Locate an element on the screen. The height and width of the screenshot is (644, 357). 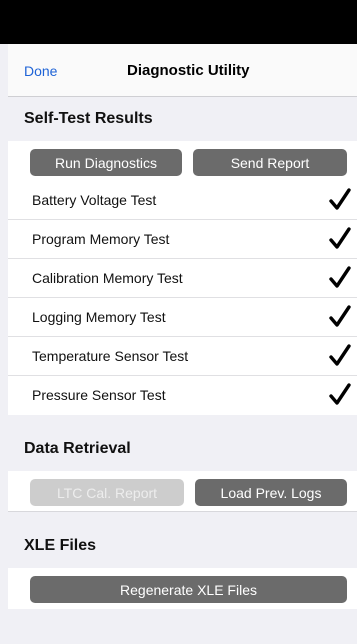
navigation-bar: Done Diagnostic Utility is located at coordinates (182, 70).